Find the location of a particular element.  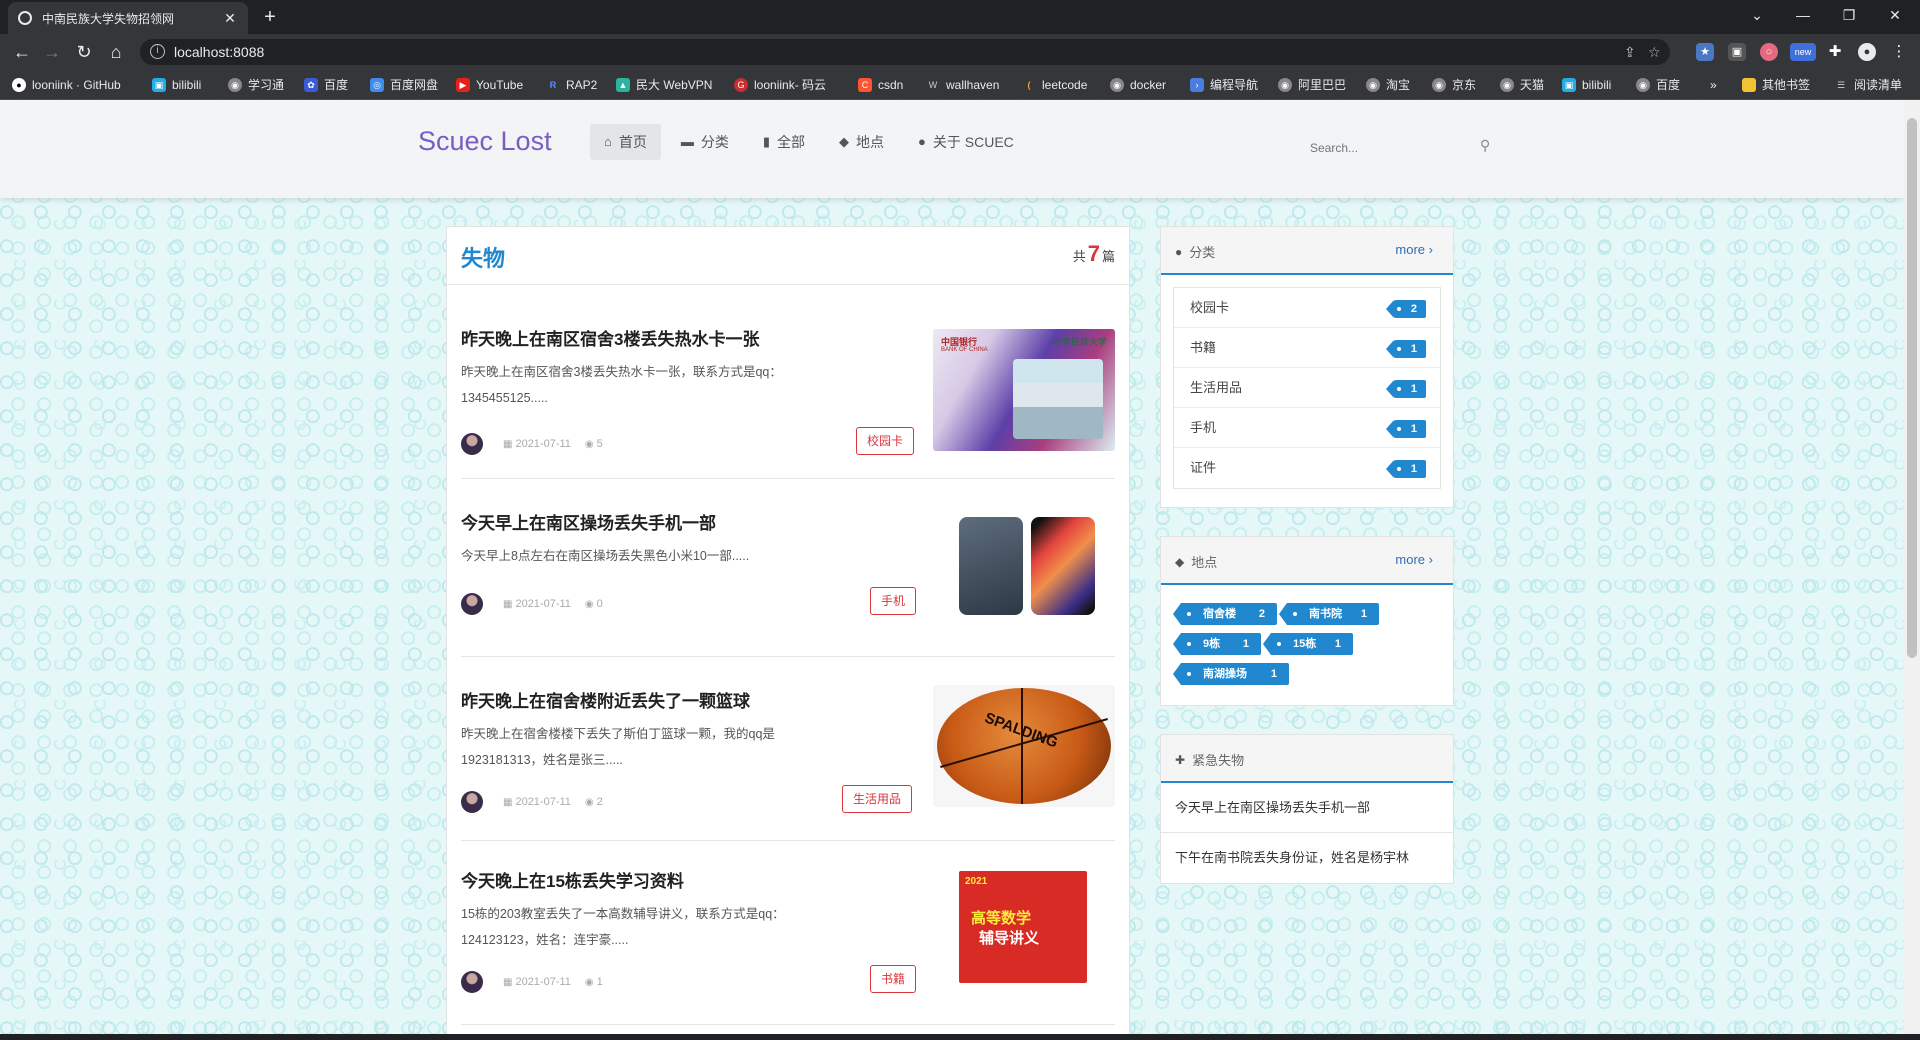

post-category-tag: 校园卡 is located at coordinates (885, 441).